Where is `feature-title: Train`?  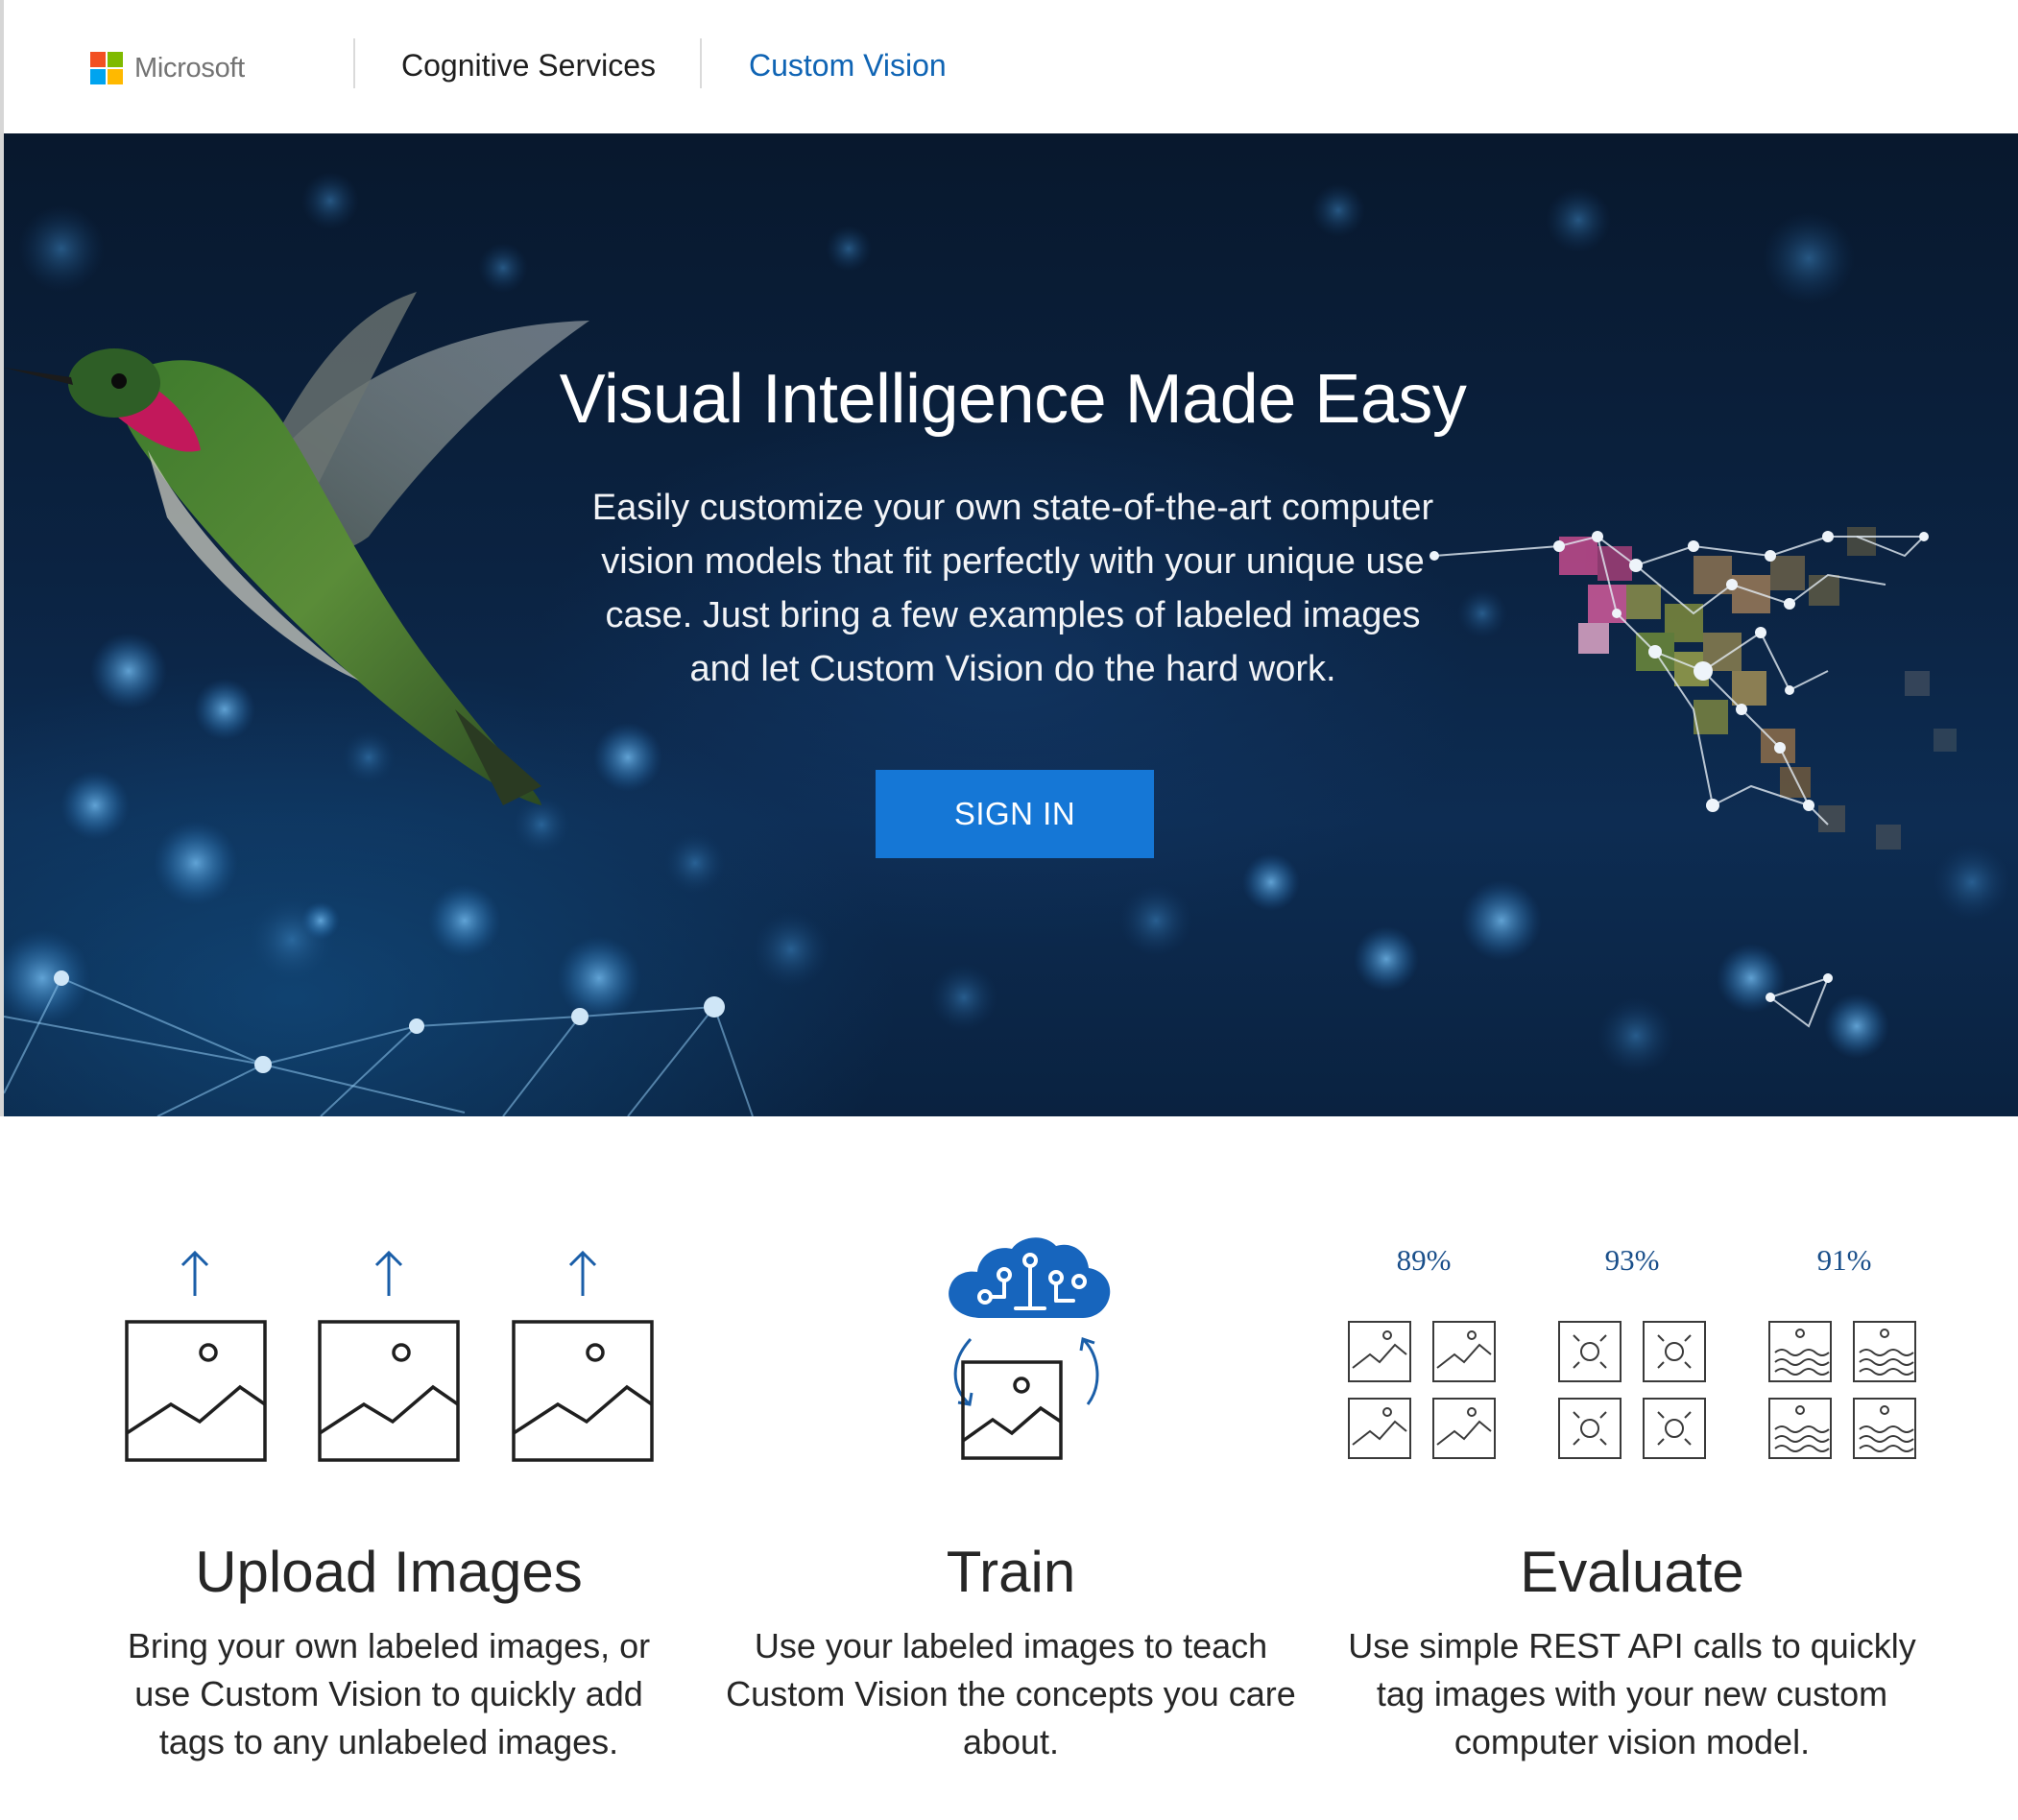
feature-title: Train is located at coordinates (1011, 1572).